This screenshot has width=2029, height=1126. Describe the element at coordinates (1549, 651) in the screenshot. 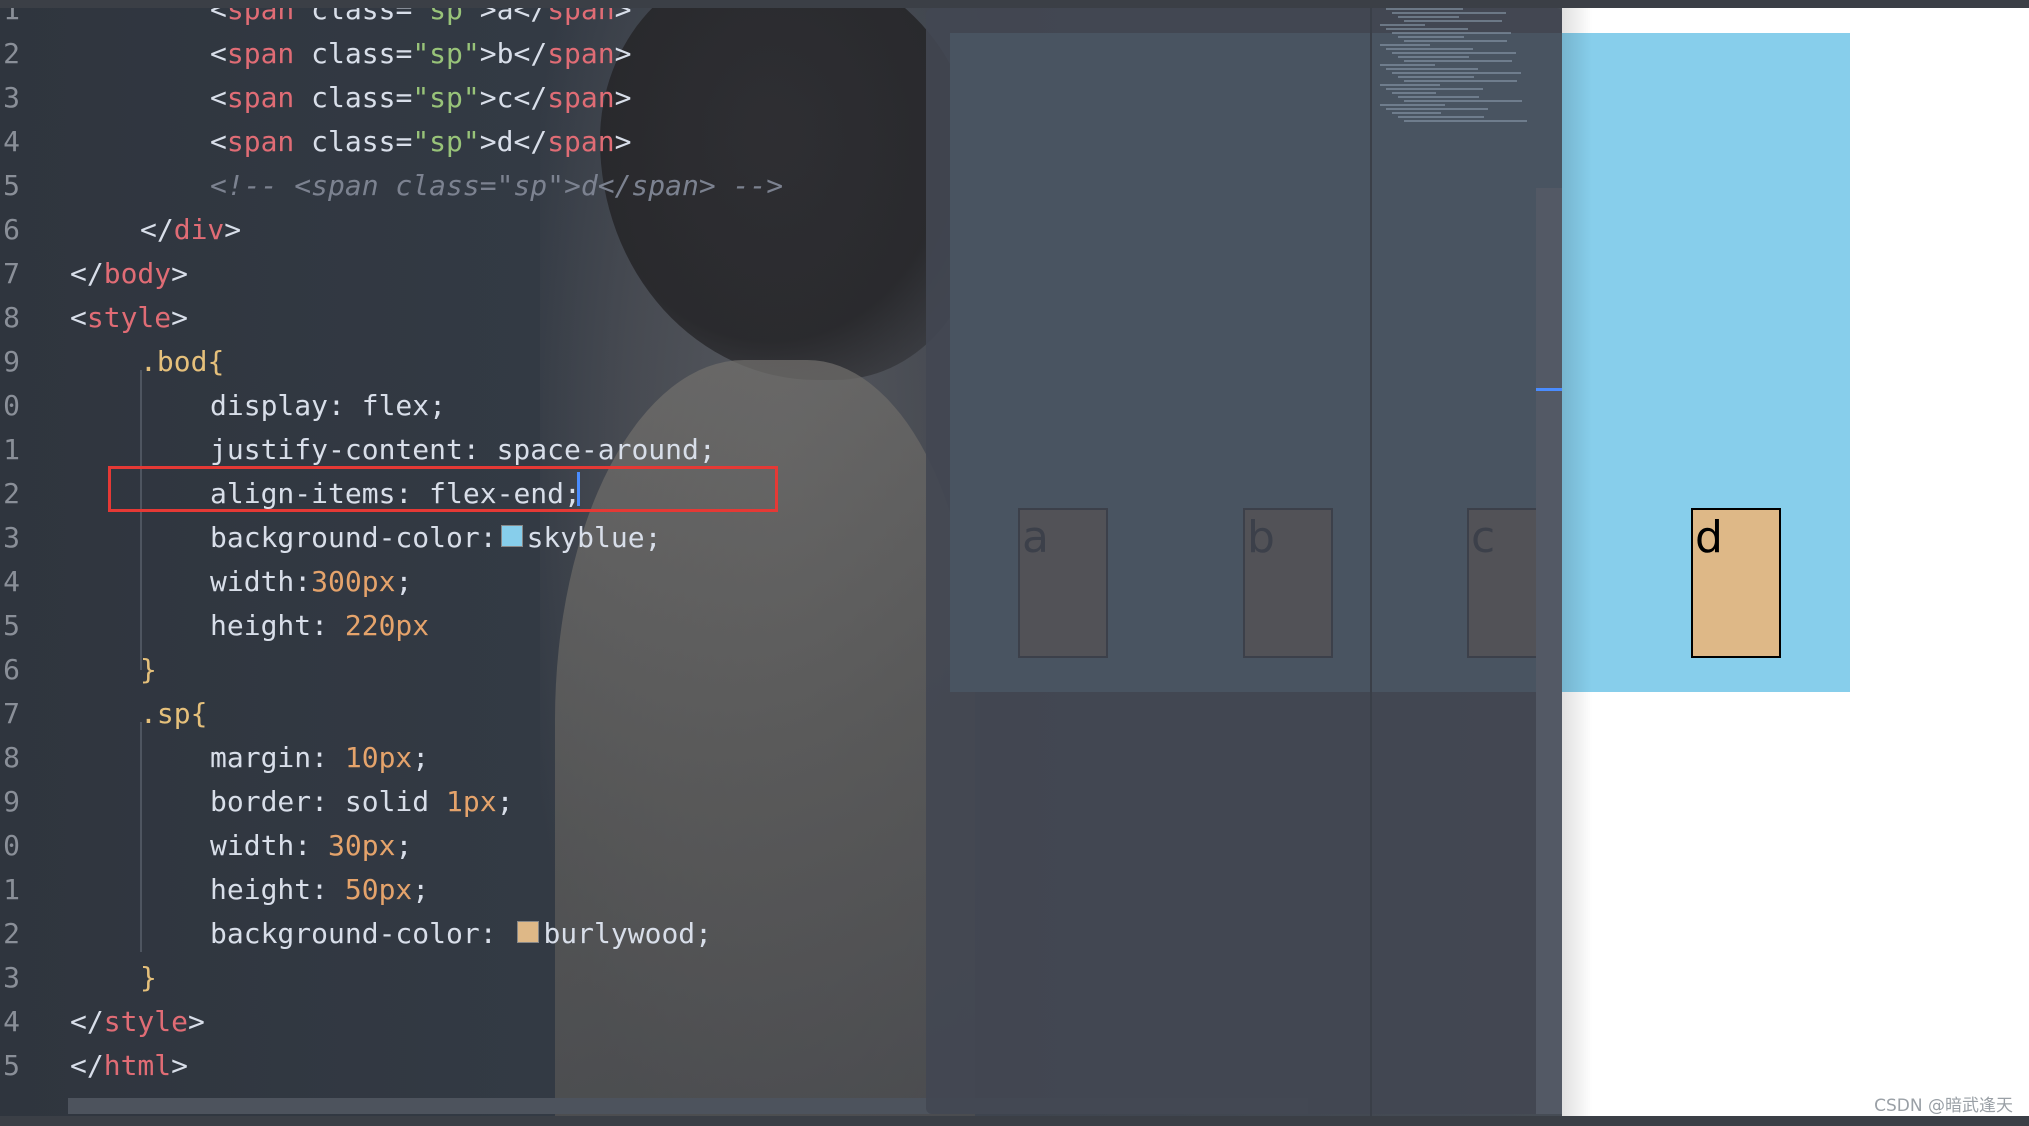

I see `vertical-scrollbar` at that location.